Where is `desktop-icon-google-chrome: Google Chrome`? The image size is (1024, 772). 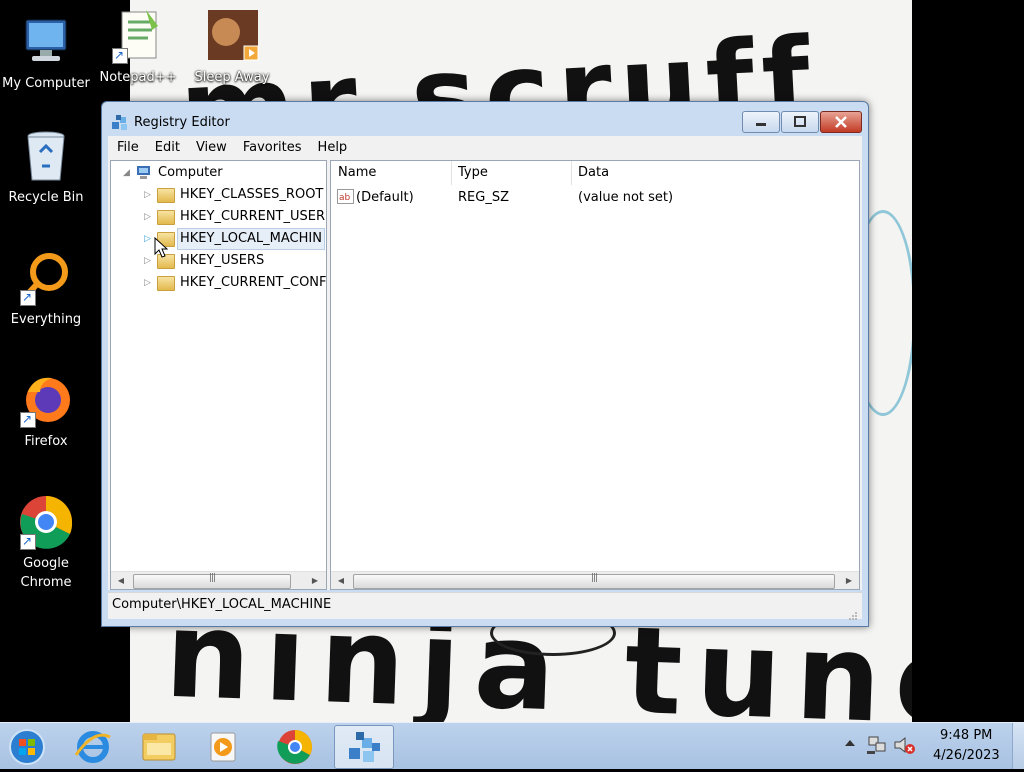
desktop-icon-google-chrome: Google Chrome is located at coordinates (46, 543).